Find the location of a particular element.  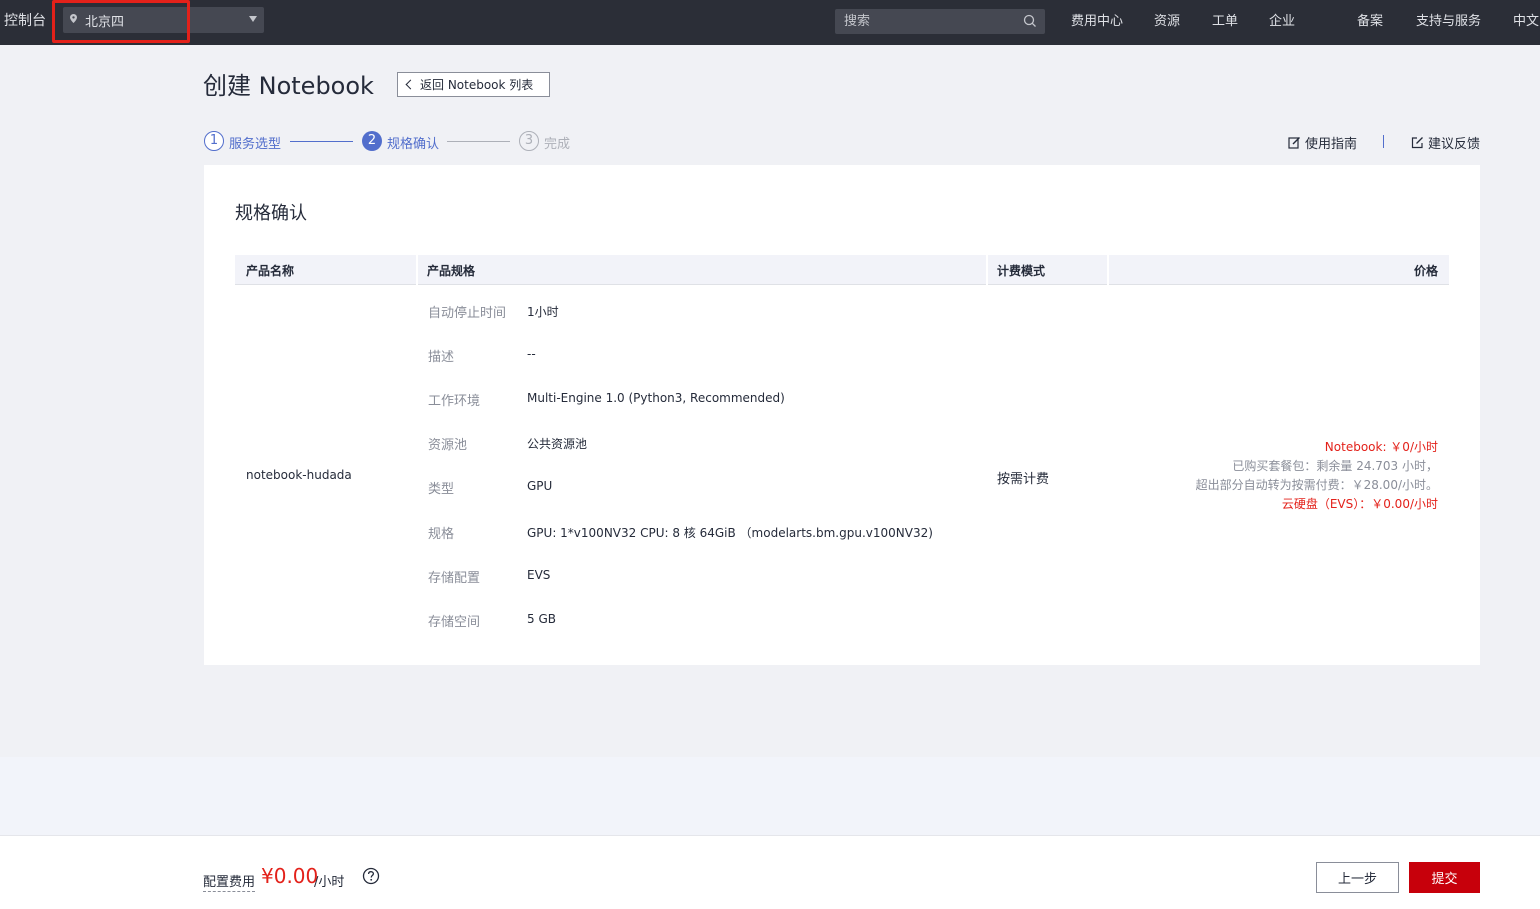

column-header-product-spec: 产品规格 is located at coordinates (451, 271).